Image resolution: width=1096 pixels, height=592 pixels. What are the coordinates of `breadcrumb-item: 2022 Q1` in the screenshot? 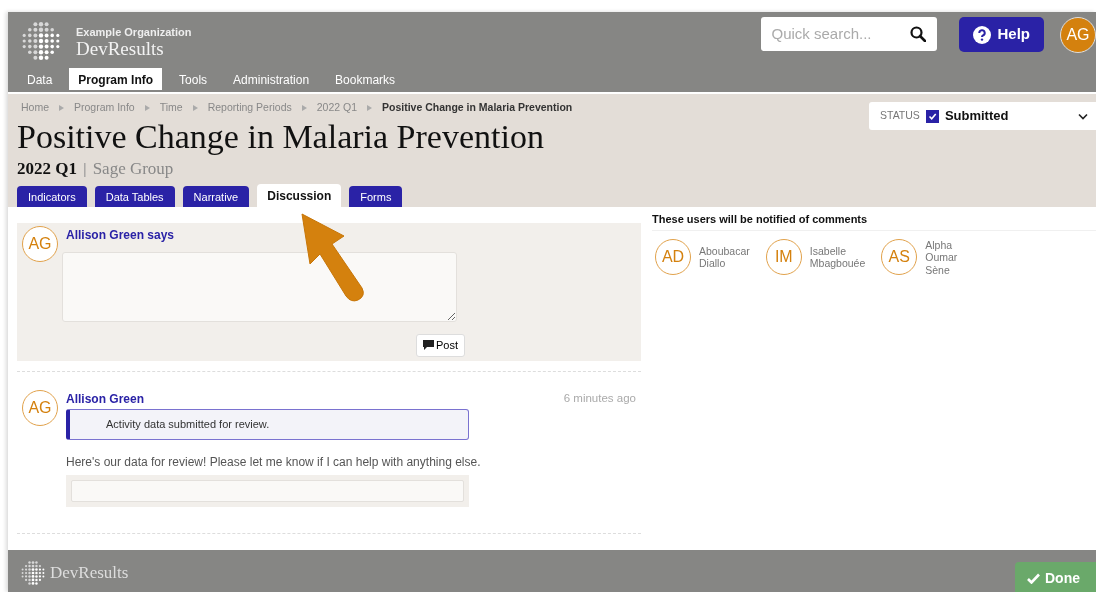 It's located at (336, 108).